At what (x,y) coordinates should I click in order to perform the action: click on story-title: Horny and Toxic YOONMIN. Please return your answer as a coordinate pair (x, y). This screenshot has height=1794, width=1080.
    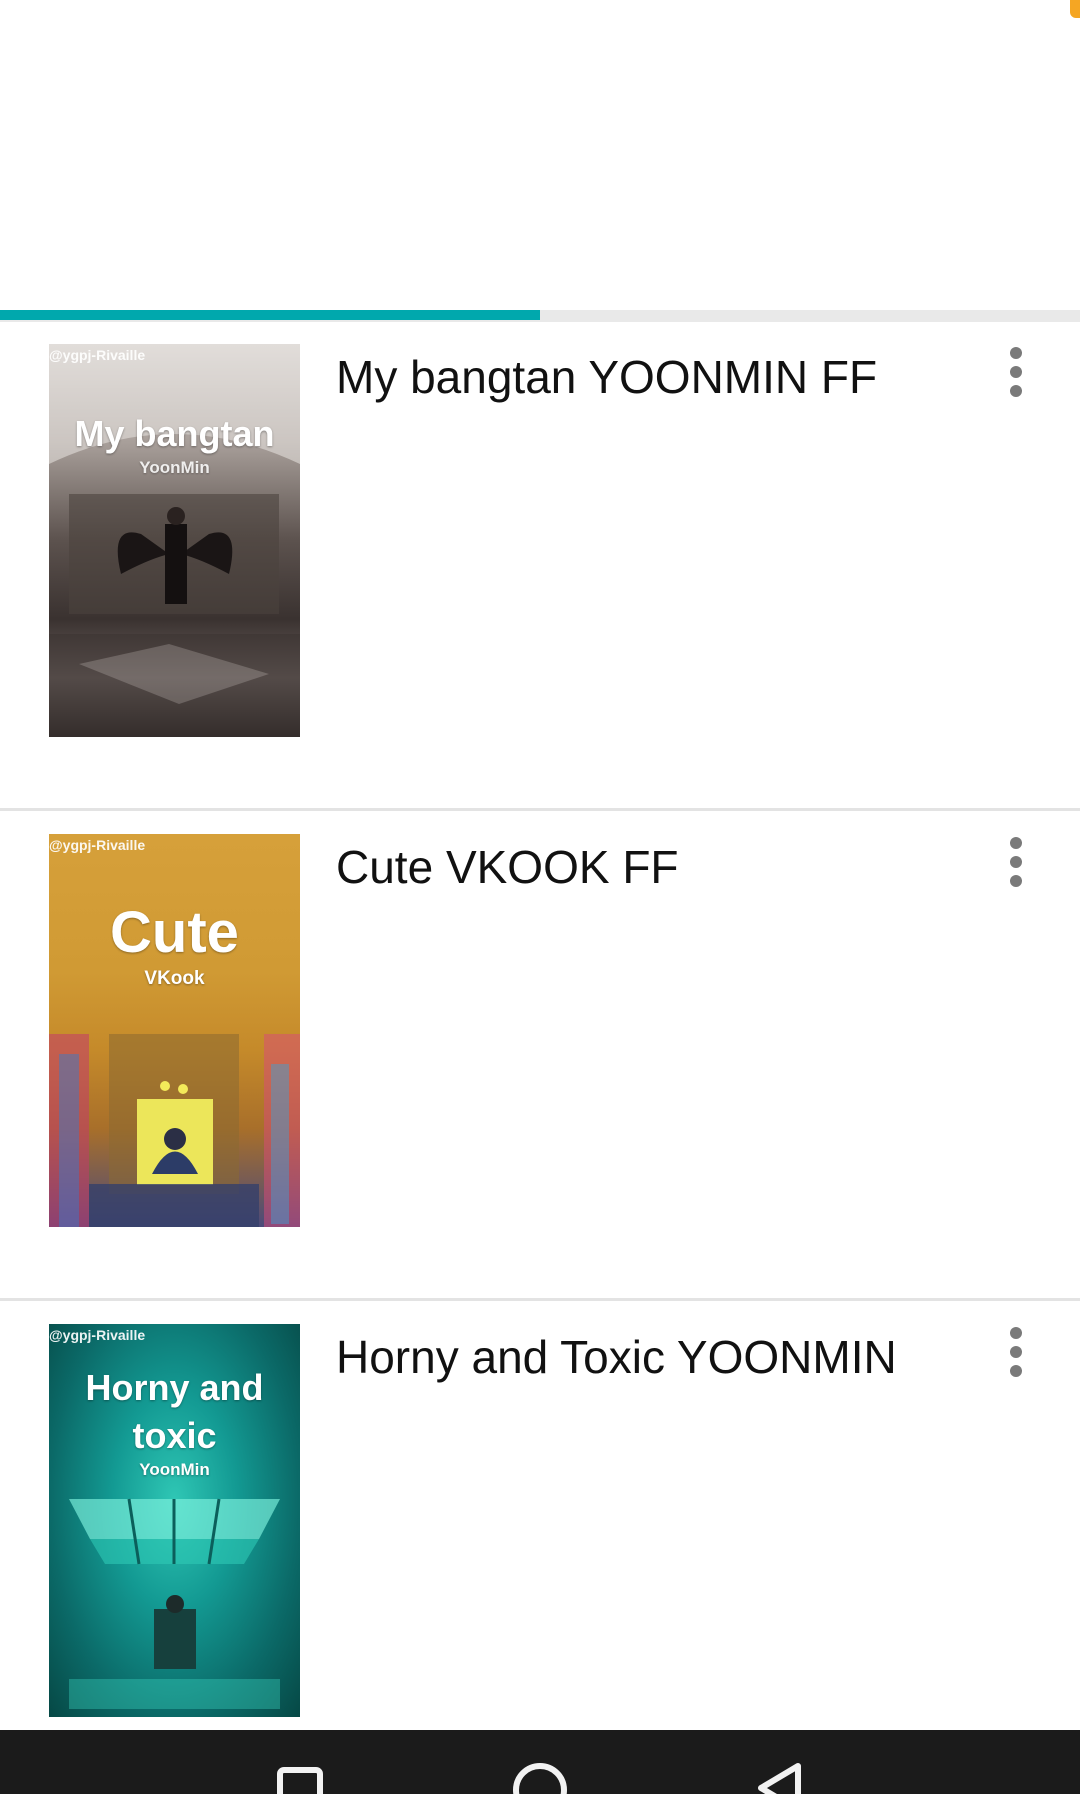
    Looking at the image, I should click on (656, 1357).